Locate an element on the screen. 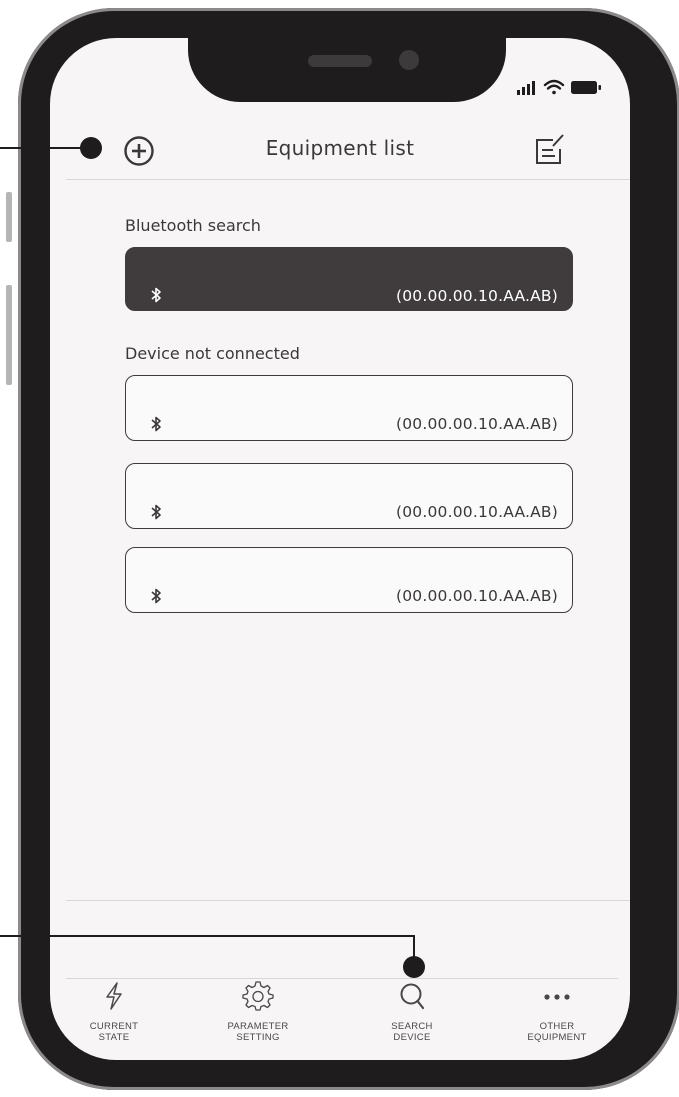 Image resolution: width=679 pixels, height=1097 pixels. not-connected-label: Device not connected is located at coordinates (212, 353).